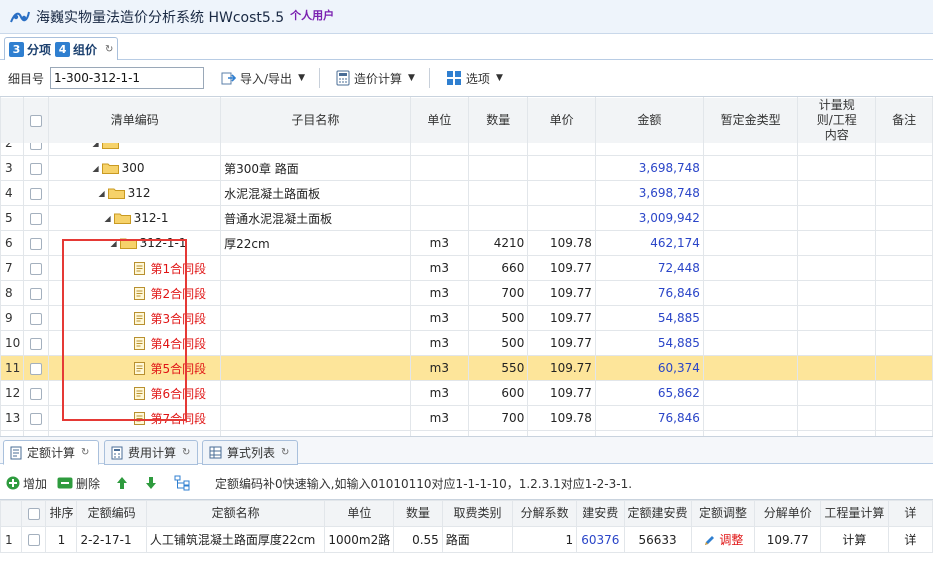 This screenshot has width=933, height=561. I want to click on tab-fee-calc: 费用计算 ↻, so click(151, 452).